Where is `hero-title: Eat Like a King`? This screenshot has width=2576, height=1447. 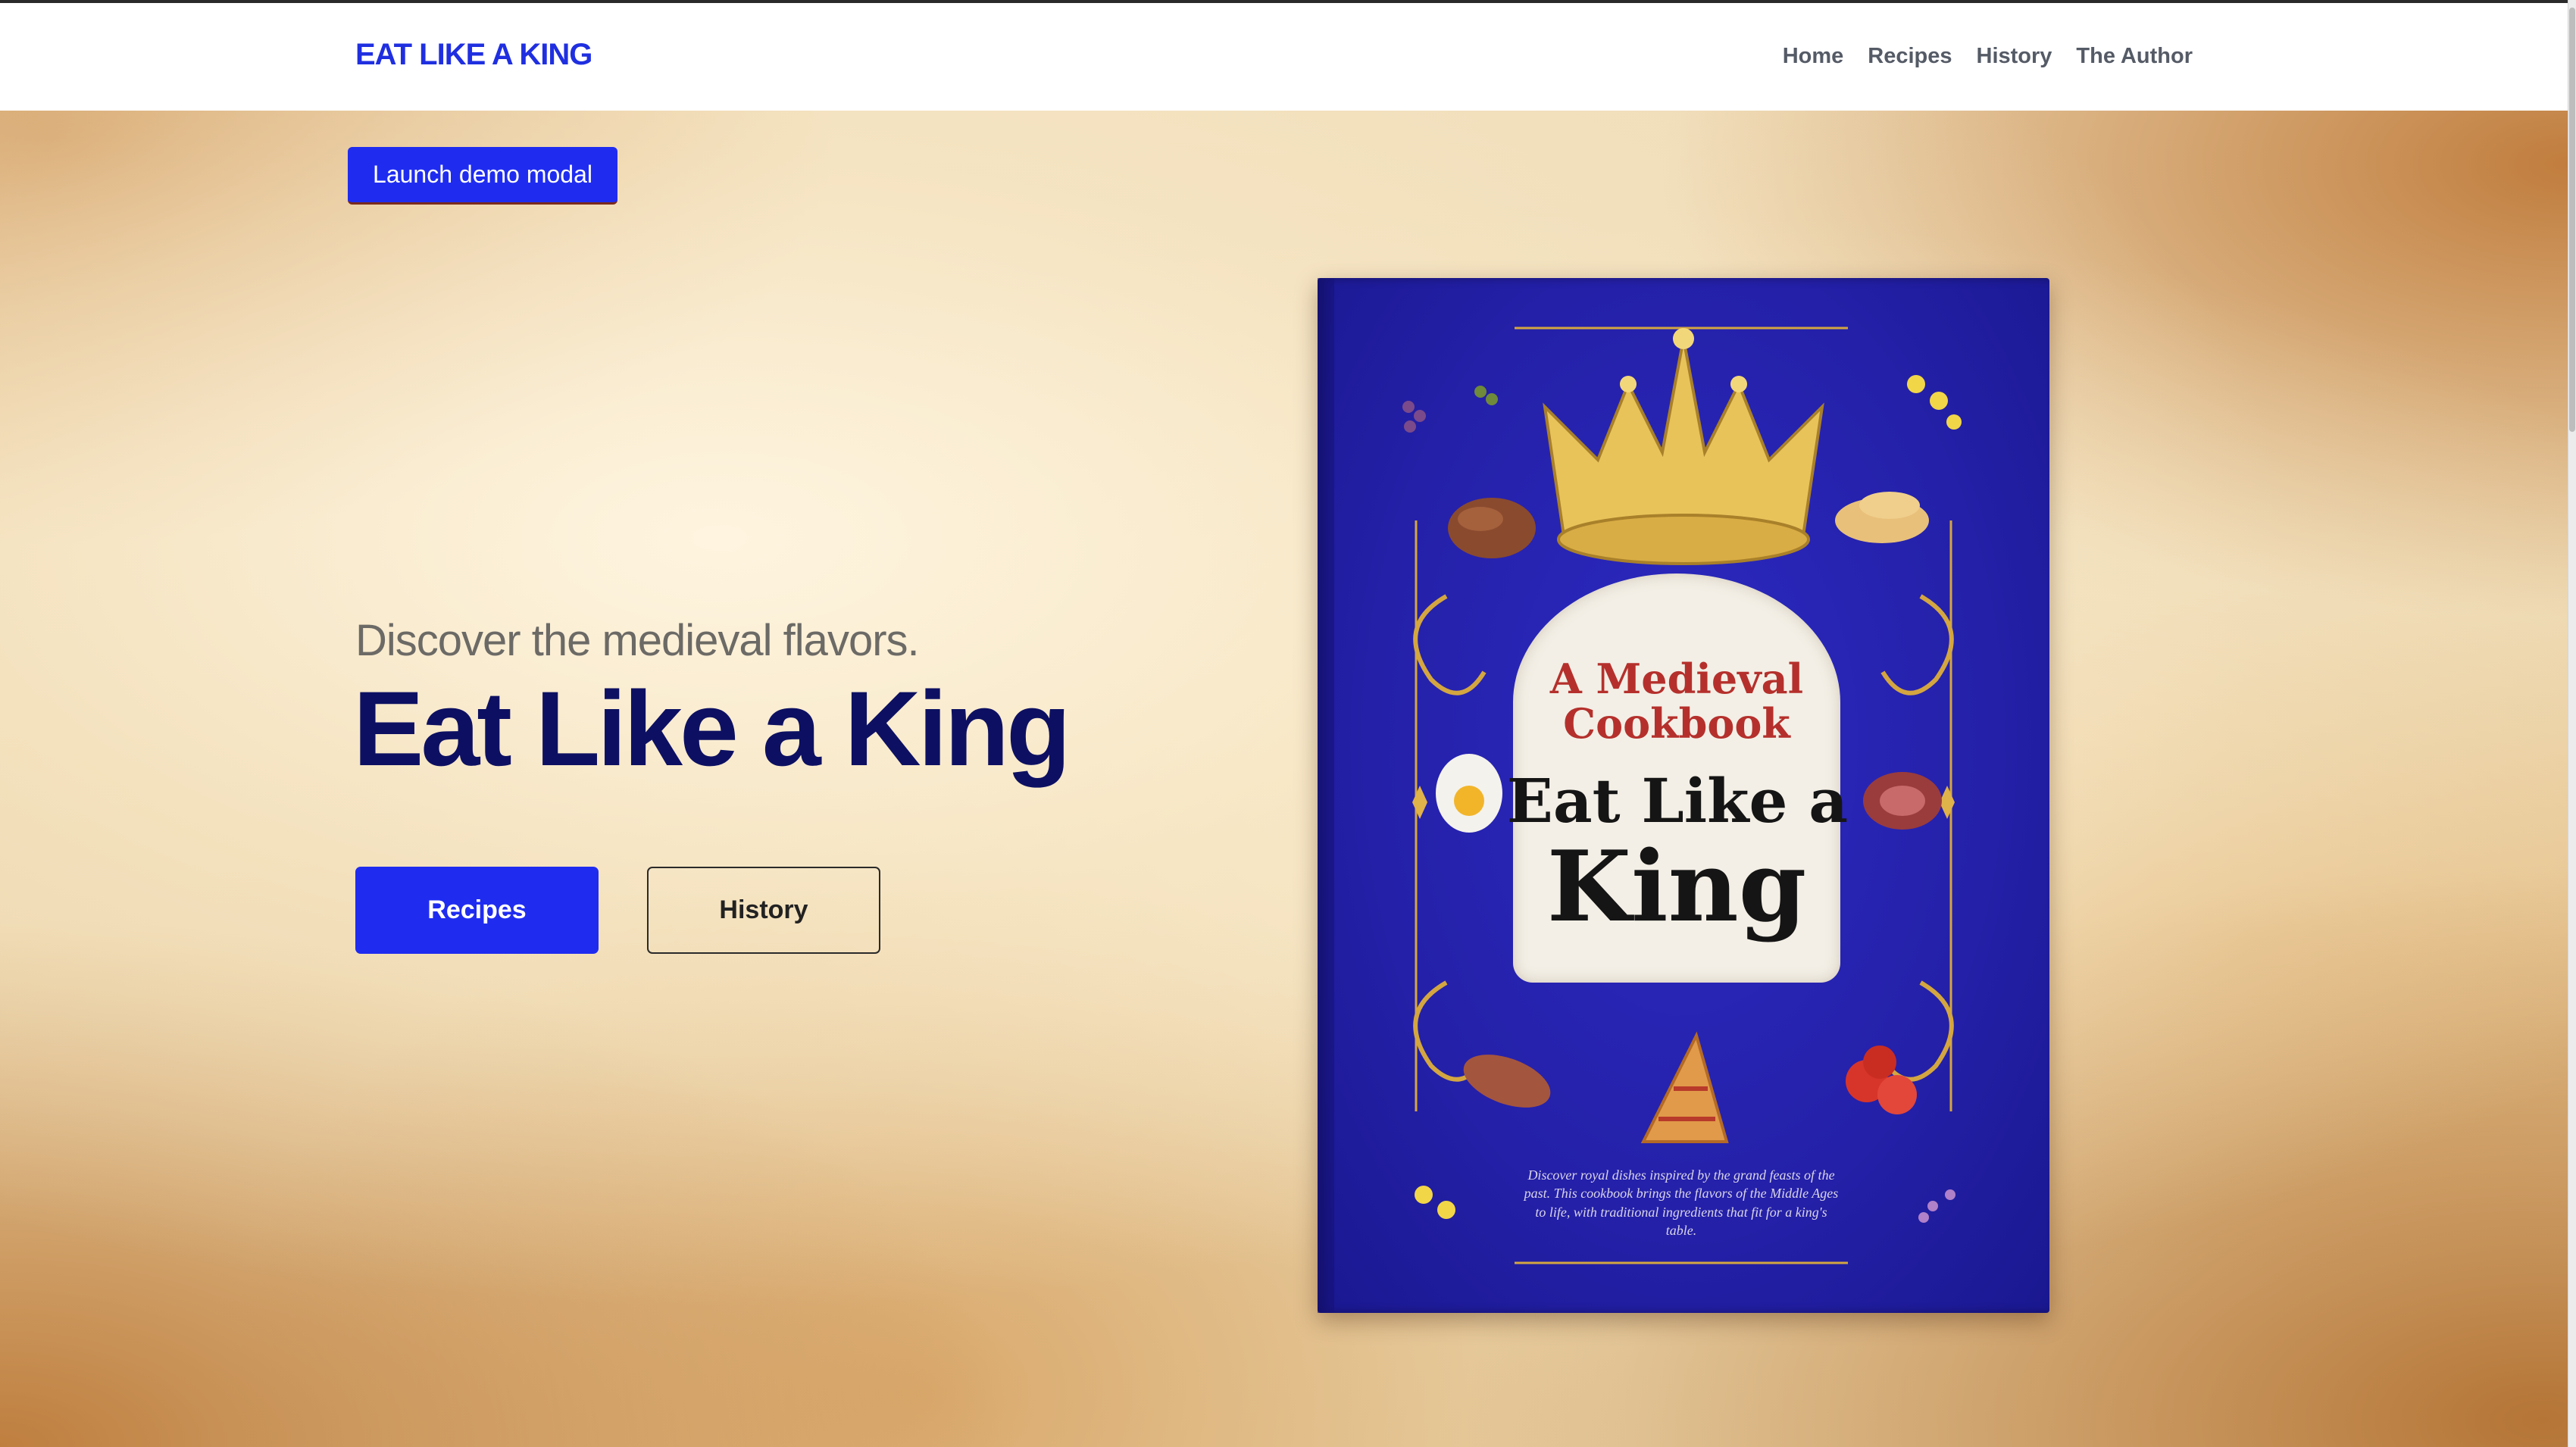
hero-title: Eat Like a King is located at coordinates (712, 728).